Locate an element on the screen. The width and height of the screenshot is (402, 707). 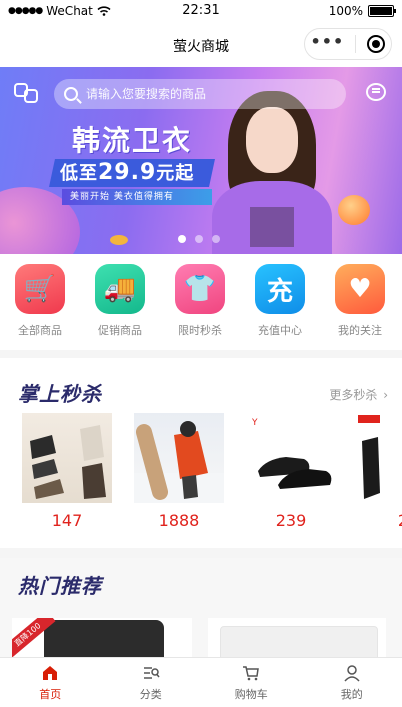
product-price: 2 is located at coordinates (380, 520).